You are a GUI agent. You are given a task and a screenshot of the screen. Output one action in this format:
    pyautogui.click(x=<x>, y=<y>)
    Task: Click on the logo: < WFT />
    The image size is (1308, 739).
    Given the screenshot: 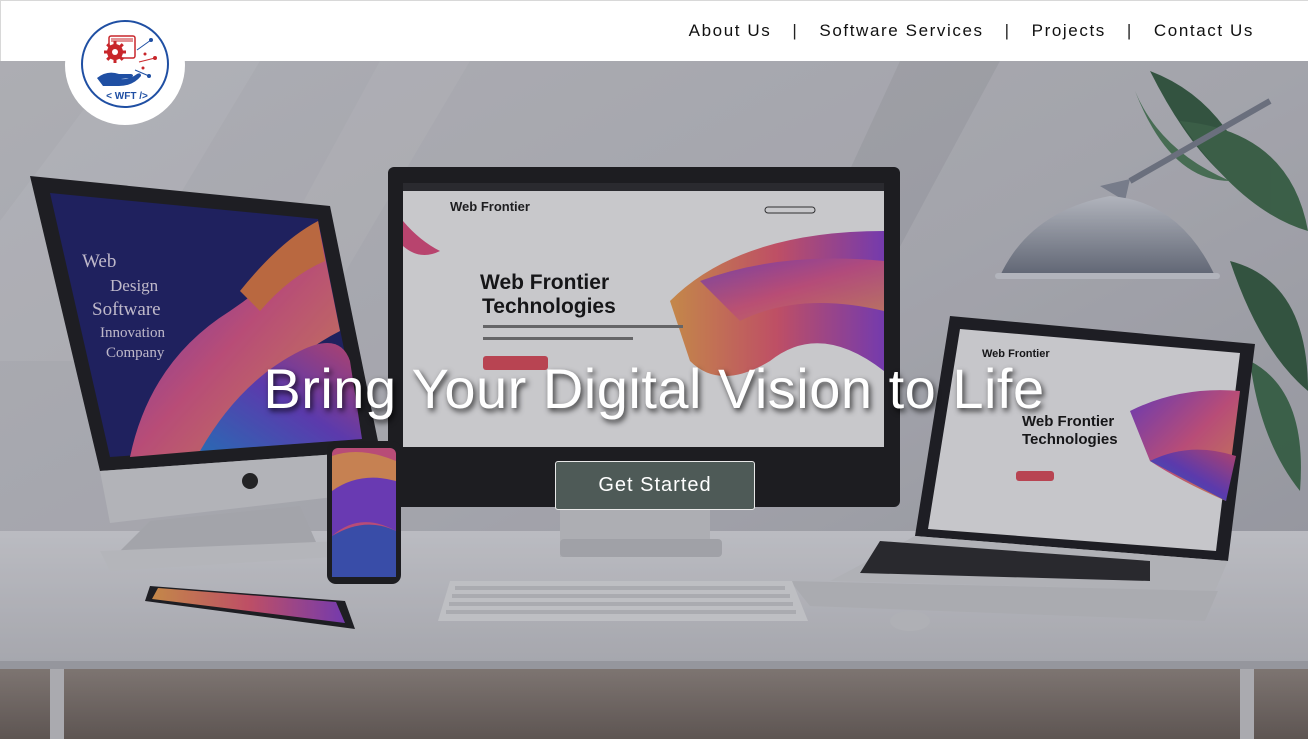 What is the action you would take?
    pyautogui.click(x=125, y=65)
    